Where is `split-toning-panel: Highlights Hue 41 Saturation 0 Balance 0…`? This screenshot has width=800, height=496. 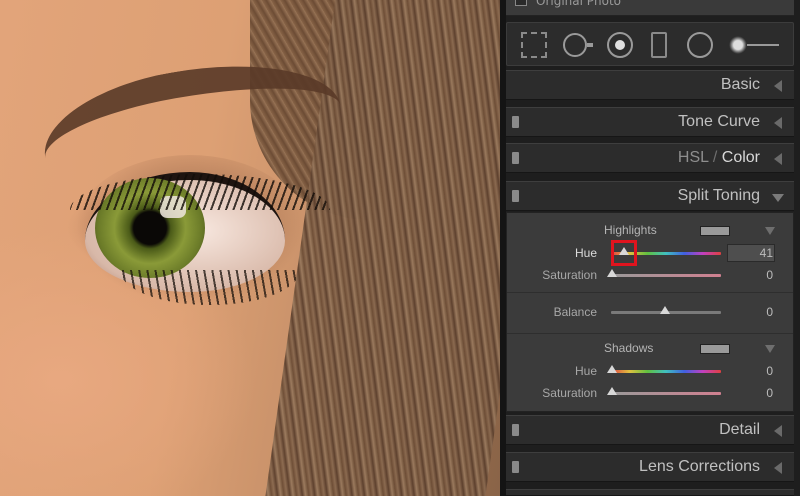
split-toning-panel: Highlights Hue 41 Saturation 0 Balance 0… is located at coordinates (650, 312).